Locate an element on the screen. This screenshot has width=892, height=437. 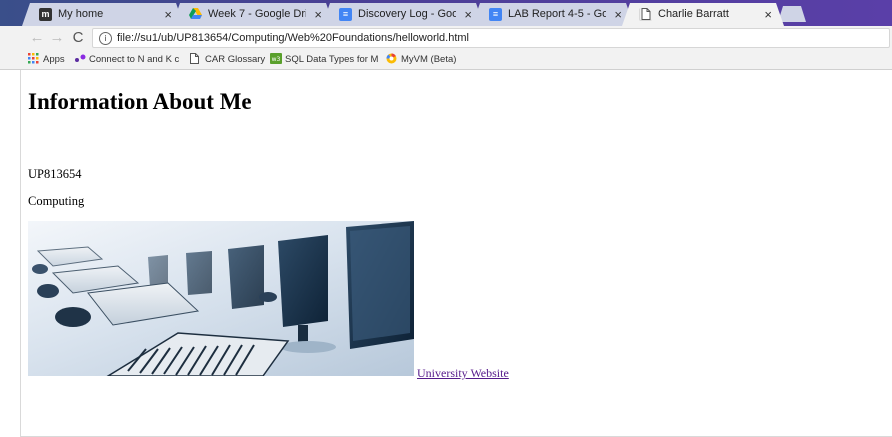
svg-text: w3 is located at coordinates (276, 59).